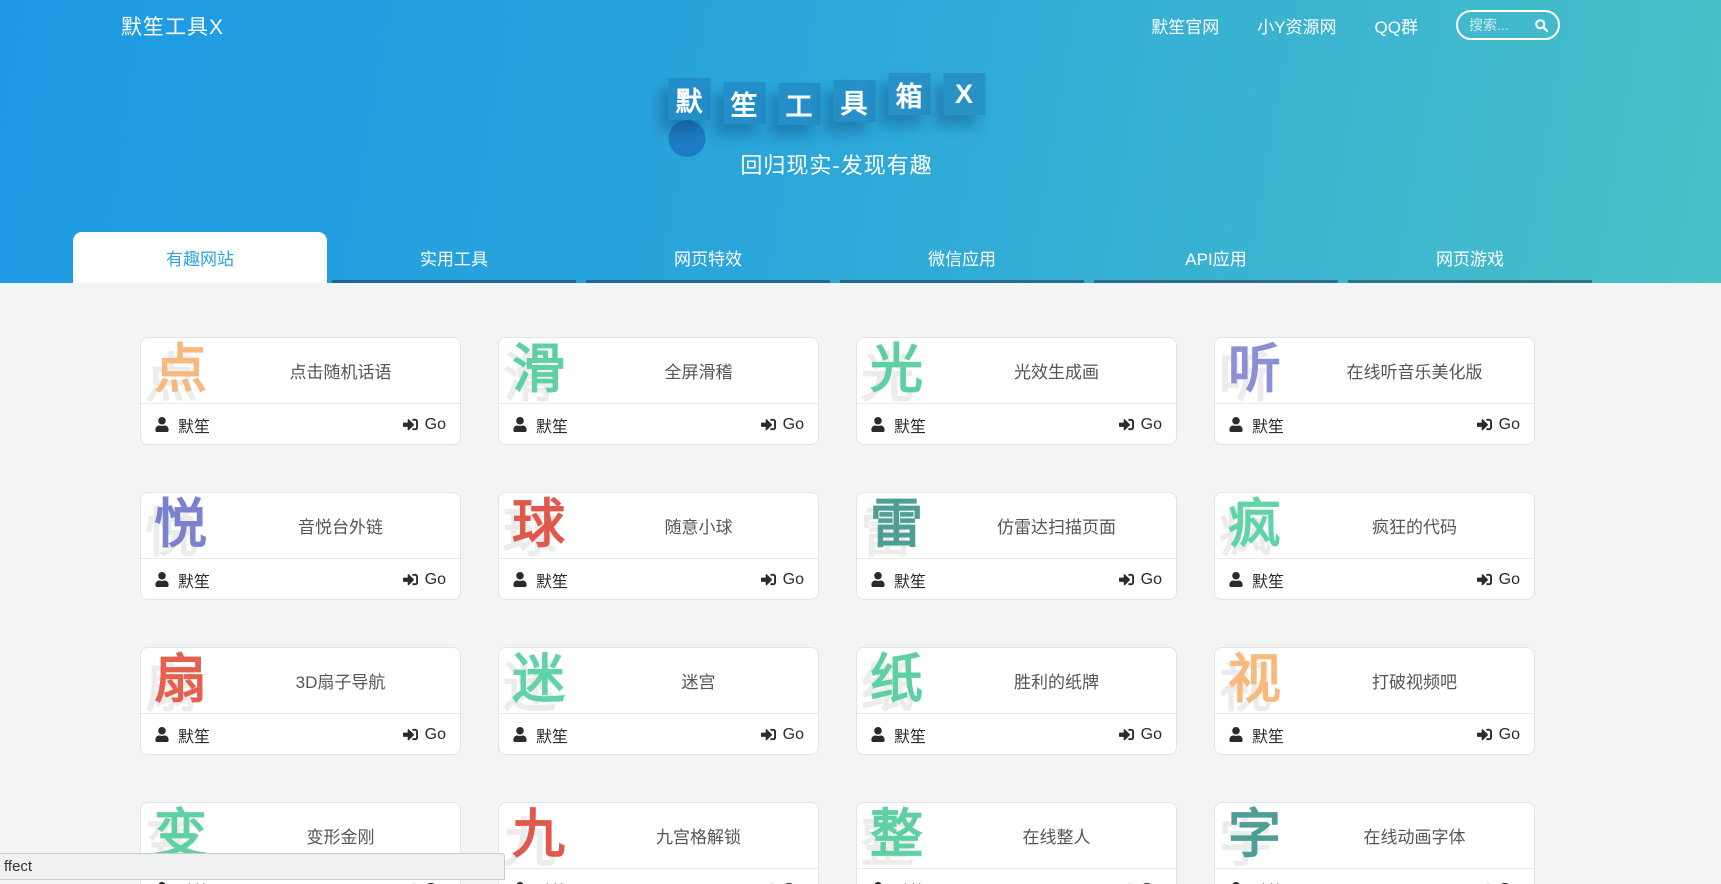 The width and height of the screenshot is (1721, 884). I want to click on tab: 网页游戏, so click(1470, 257).